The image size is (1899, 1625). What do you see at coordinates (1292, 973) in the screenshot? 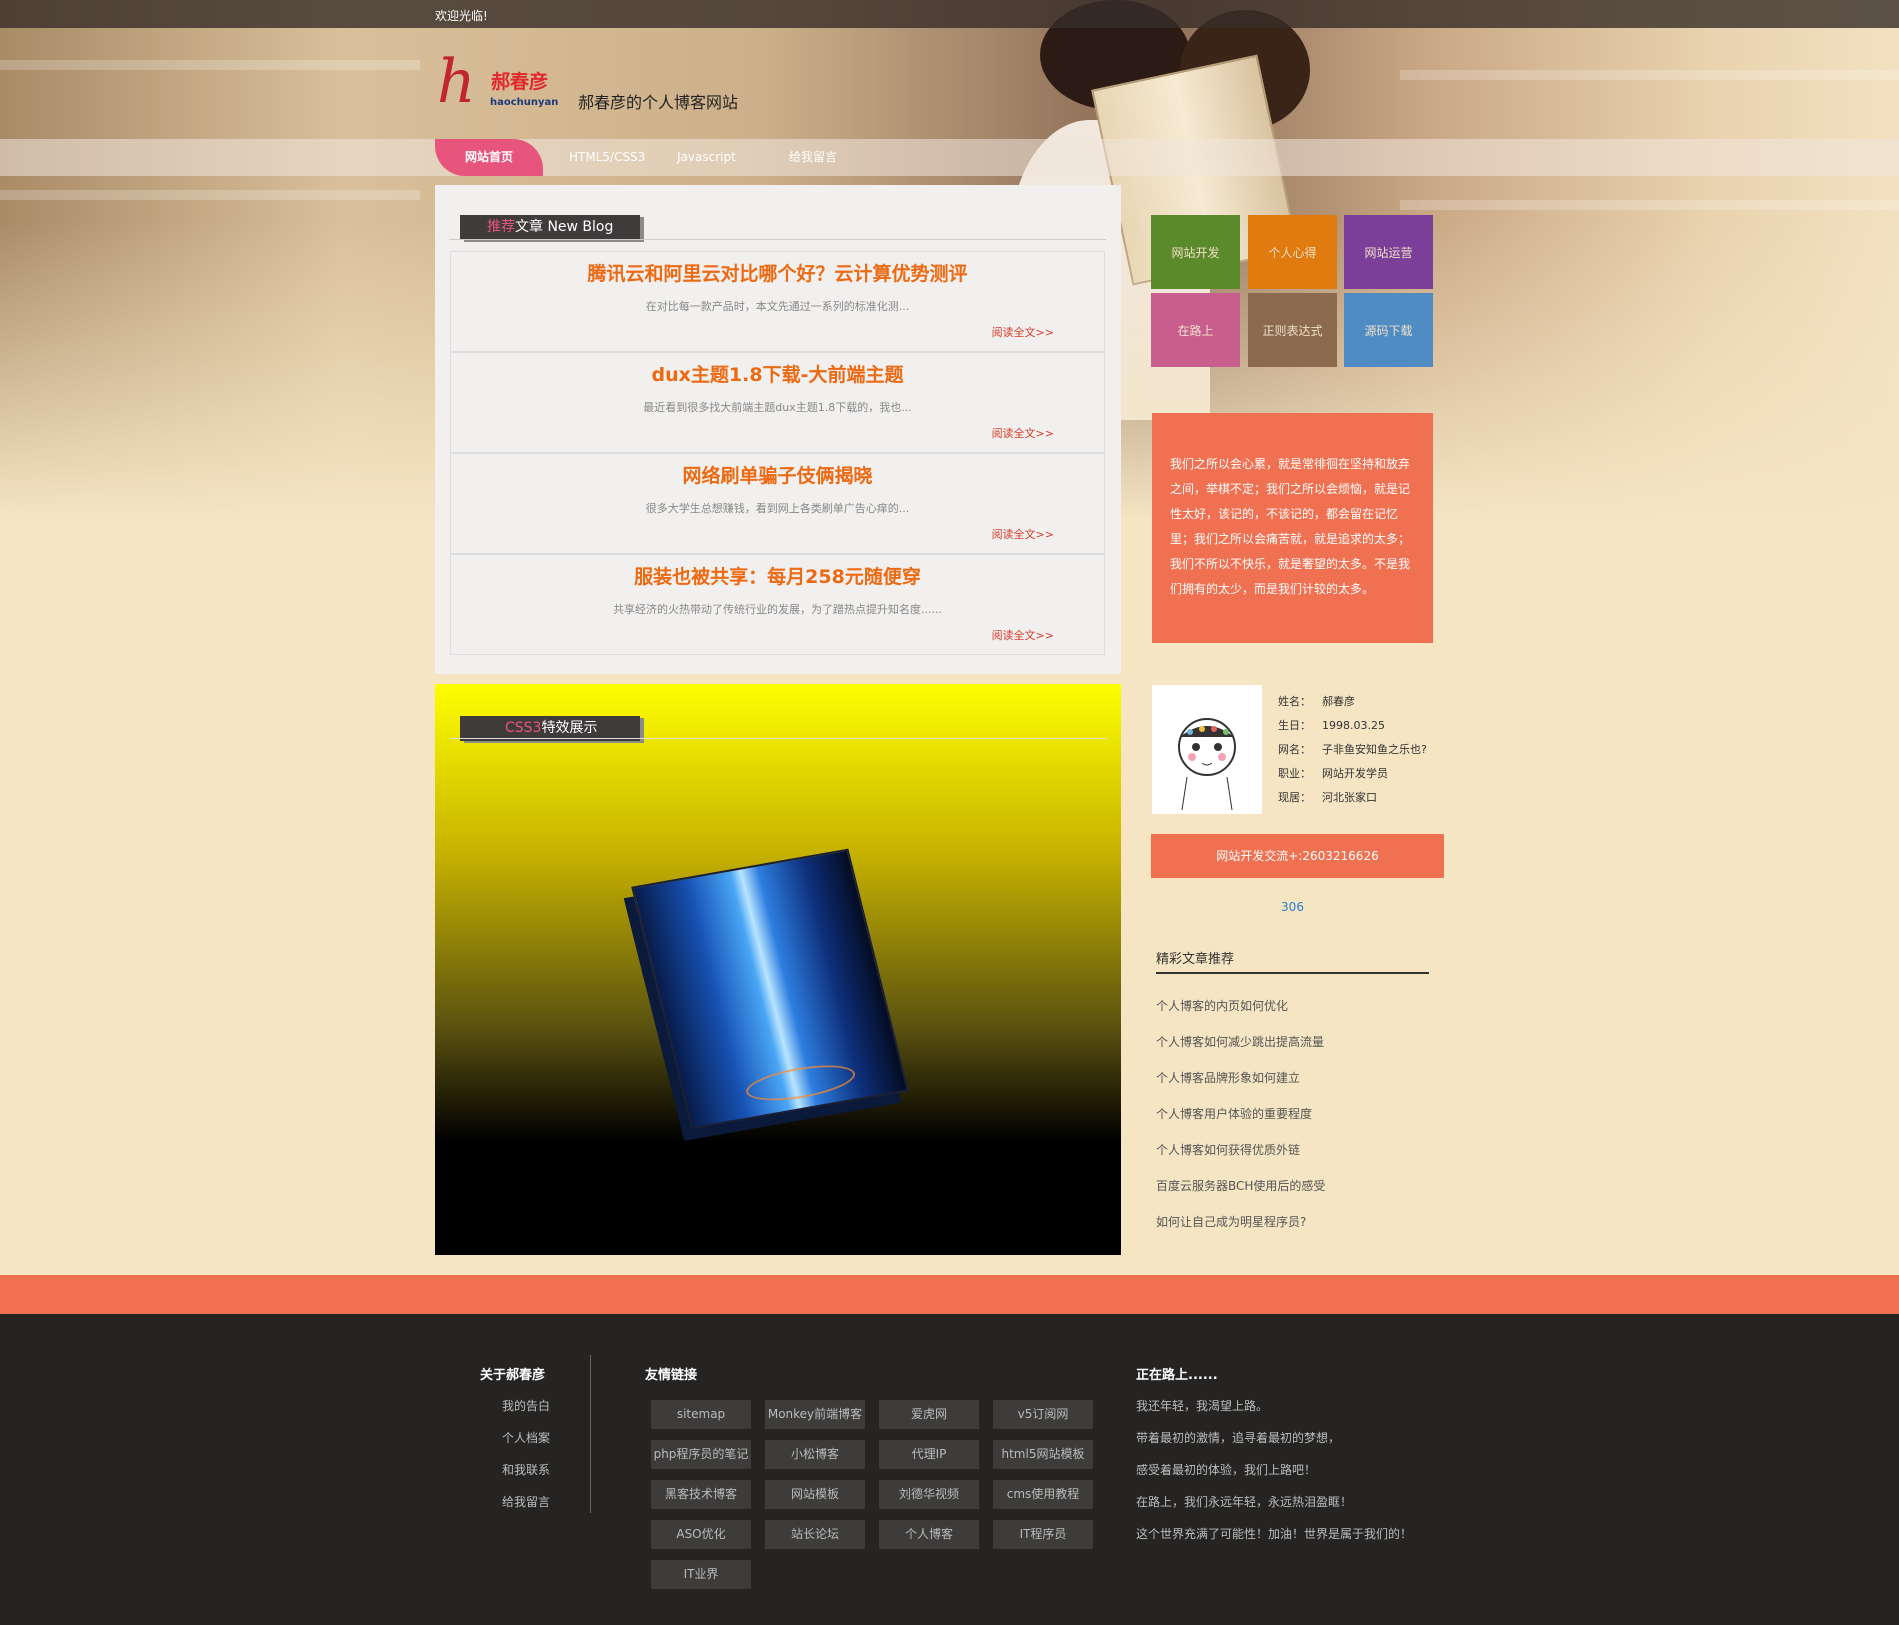
I see `recommend-divider` at bounding box center [1292, 973].